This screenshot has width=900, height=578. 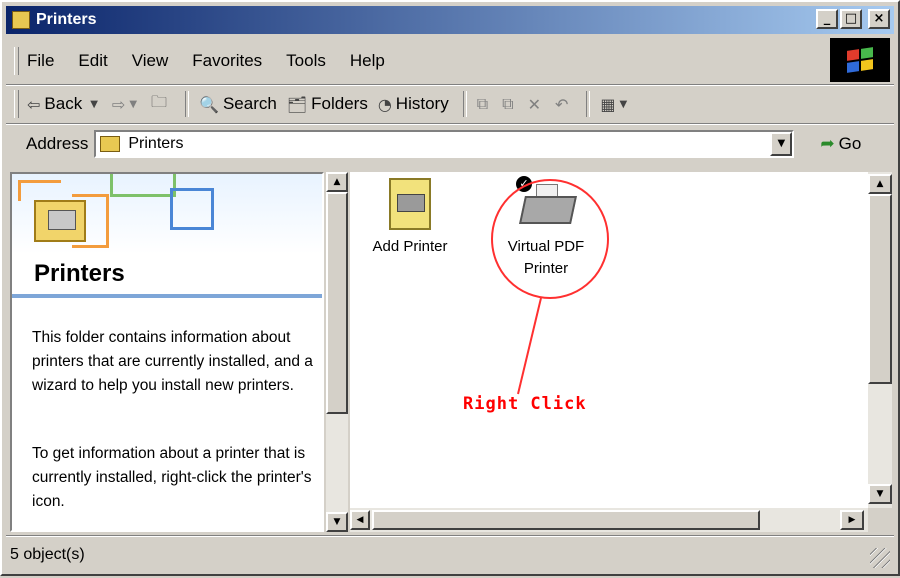 I want to click on window-title: Printers, so click(x=66, y=19).